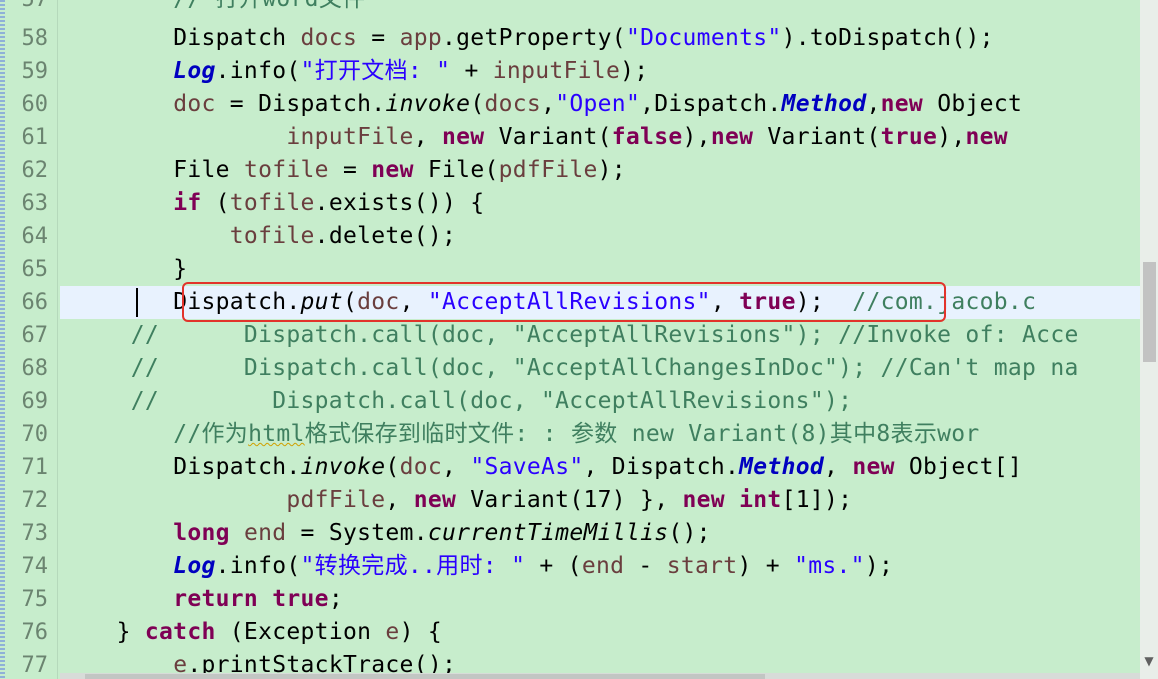 The width and height of the screenshot is (1158, 679). I want to click on code-token: e, so click(392, 632).